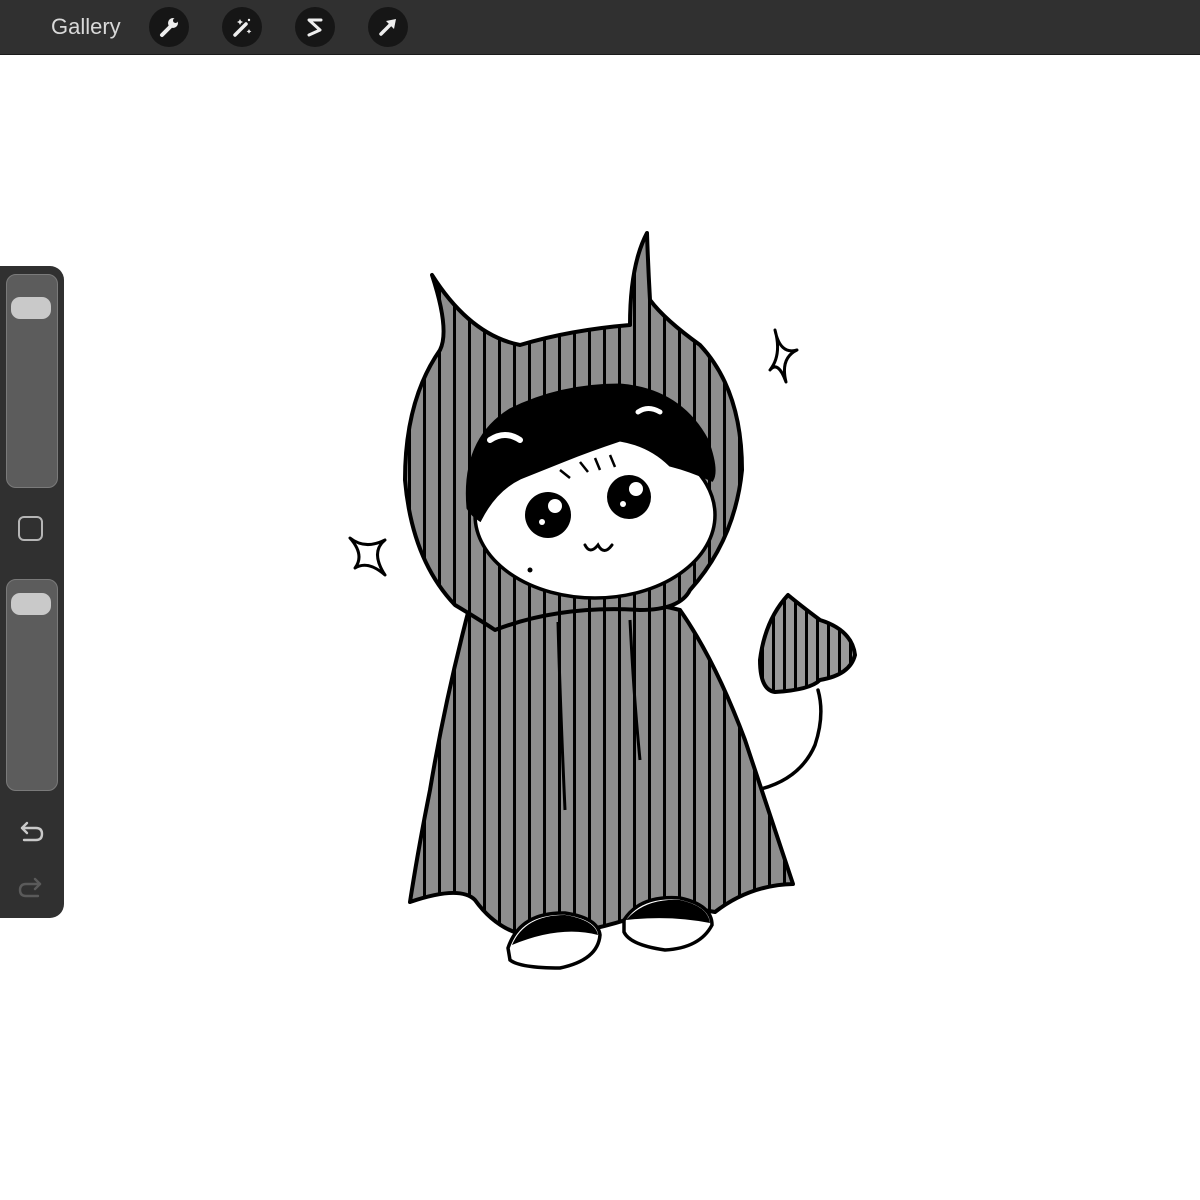  I want to click on adjustments-button, so click(242, 27).